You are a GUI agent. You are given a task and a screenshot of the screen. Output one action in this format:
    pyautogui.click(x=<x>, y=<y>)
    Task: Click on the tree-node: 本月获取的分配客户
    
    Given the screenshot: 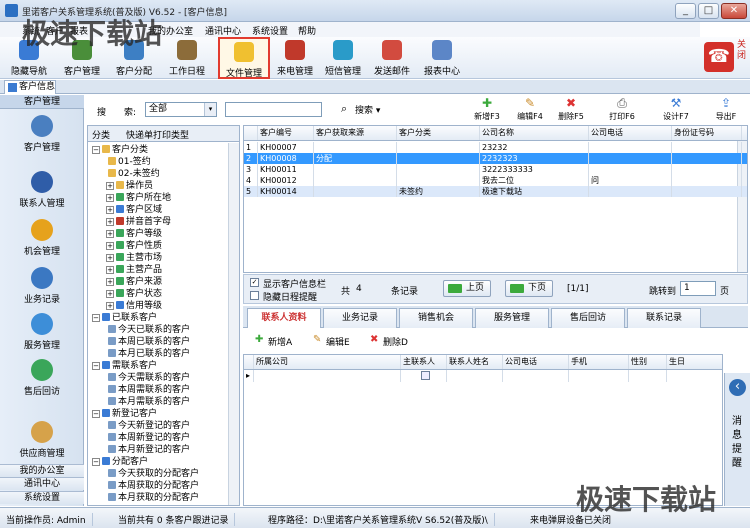 What is the action you would take?
    pyautogui.click(x=152, y=498)
    